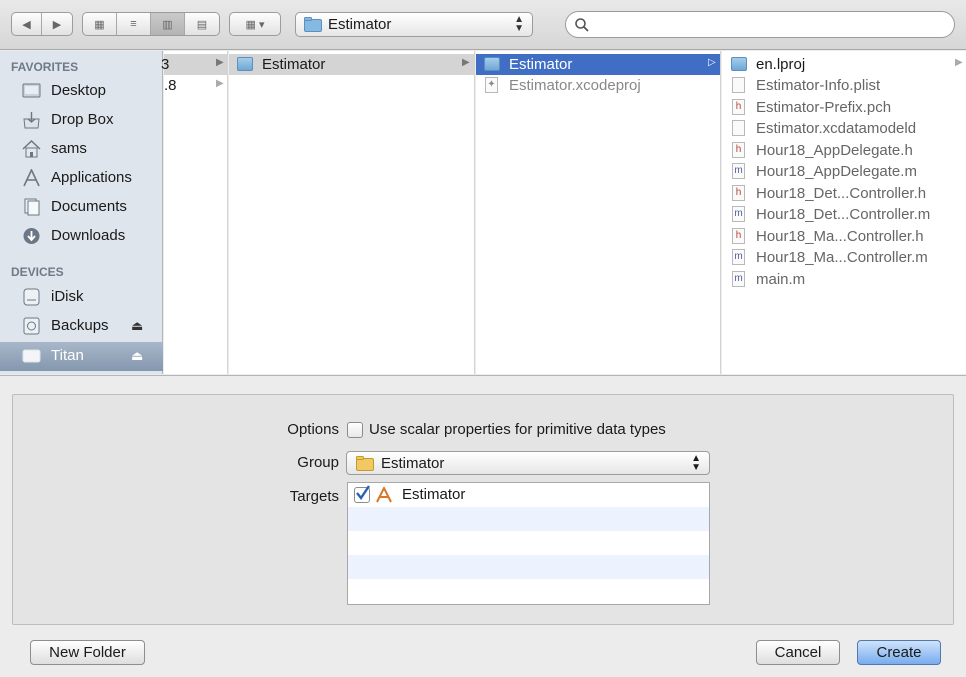 This screenshot has width=966, height=677. Describe the element at coordinates (45, 67) in the screenshot. I see `favorites-heading: FAVORITES` at that location.